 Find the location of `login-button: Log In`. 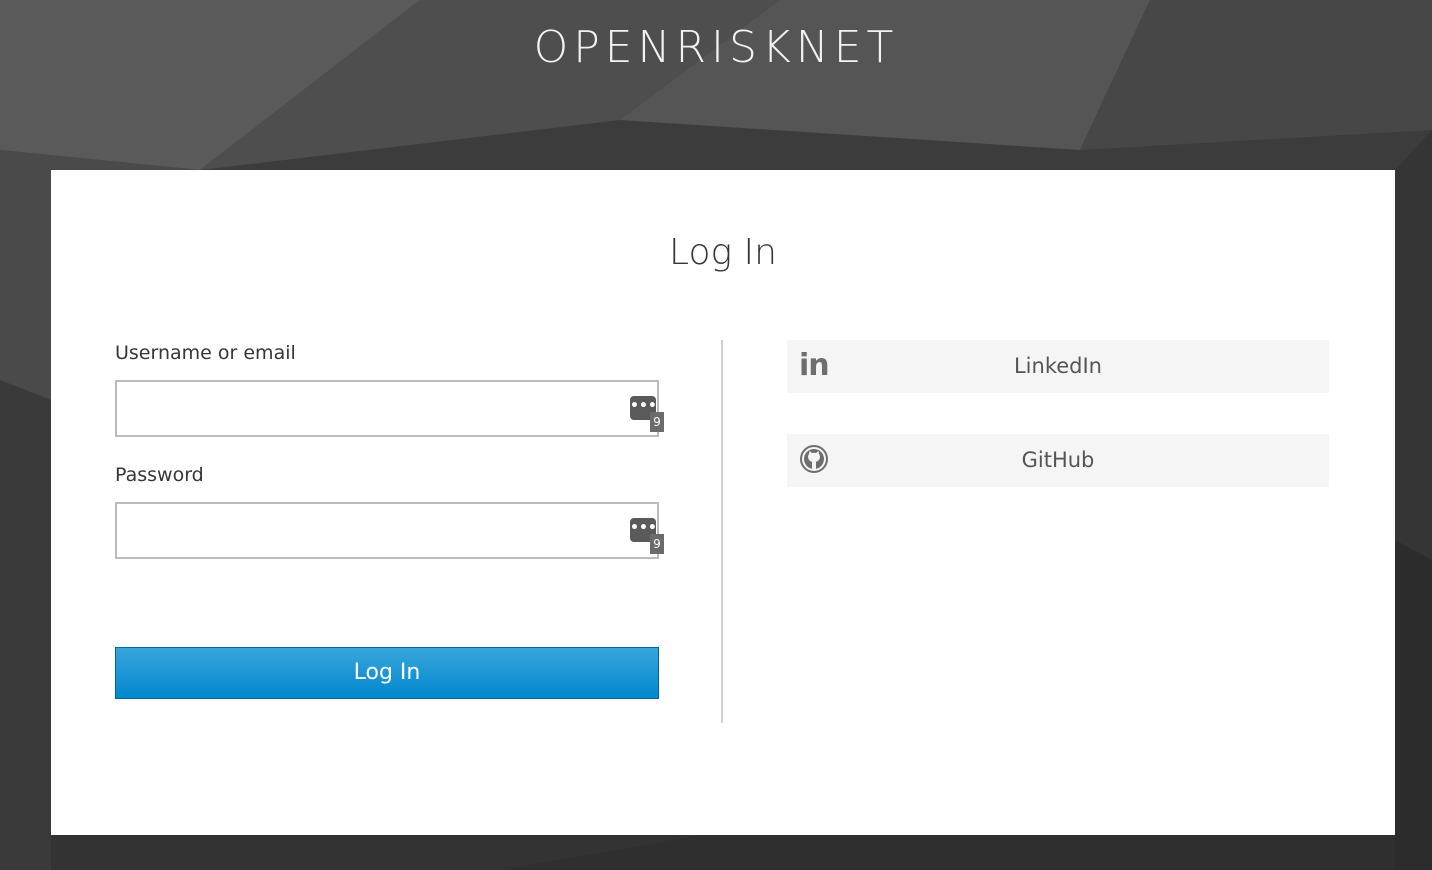

login-button: Log In is located at coordinates (387, 673).